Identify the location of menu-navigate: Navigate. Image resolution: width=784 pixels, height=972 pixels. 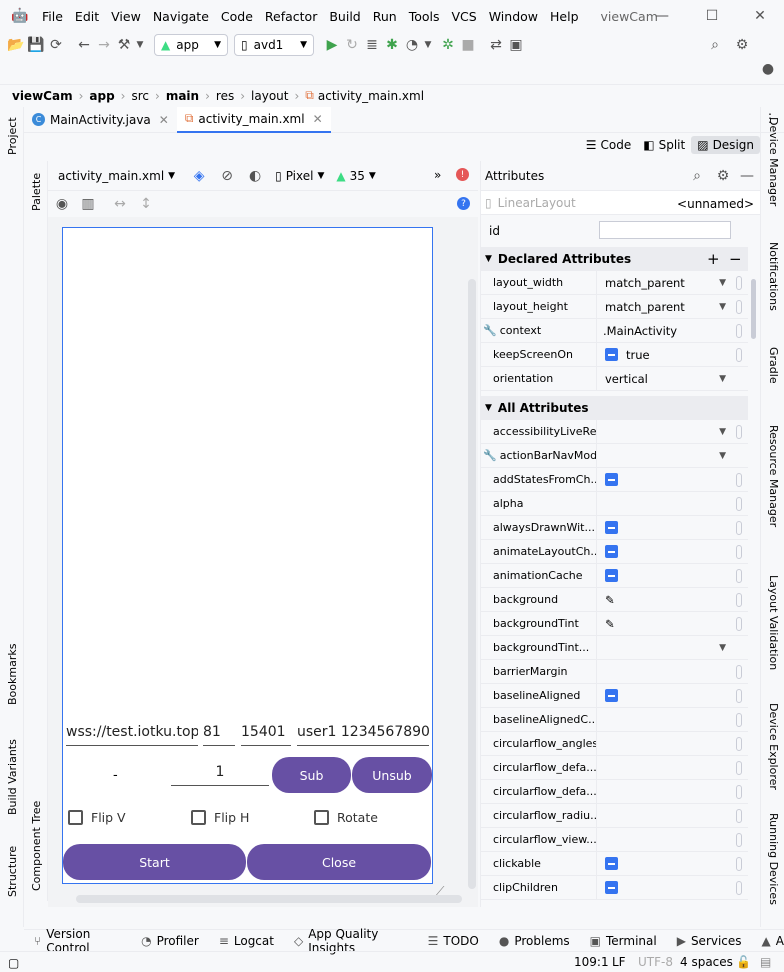
(181, 16).